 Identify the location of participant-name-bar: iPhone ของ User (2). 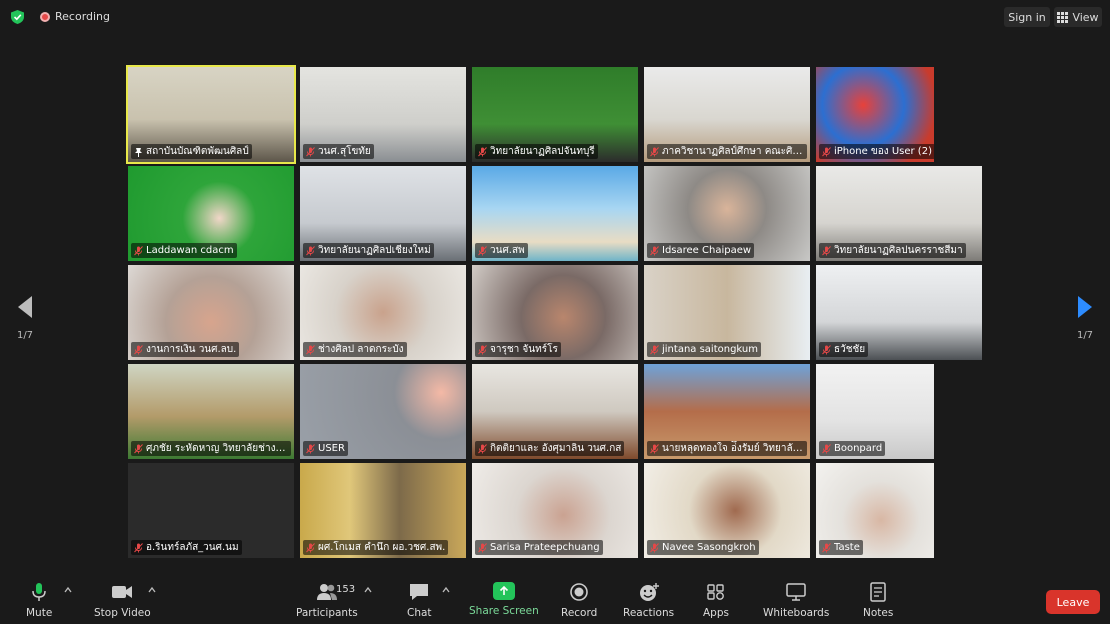
(876, 151).